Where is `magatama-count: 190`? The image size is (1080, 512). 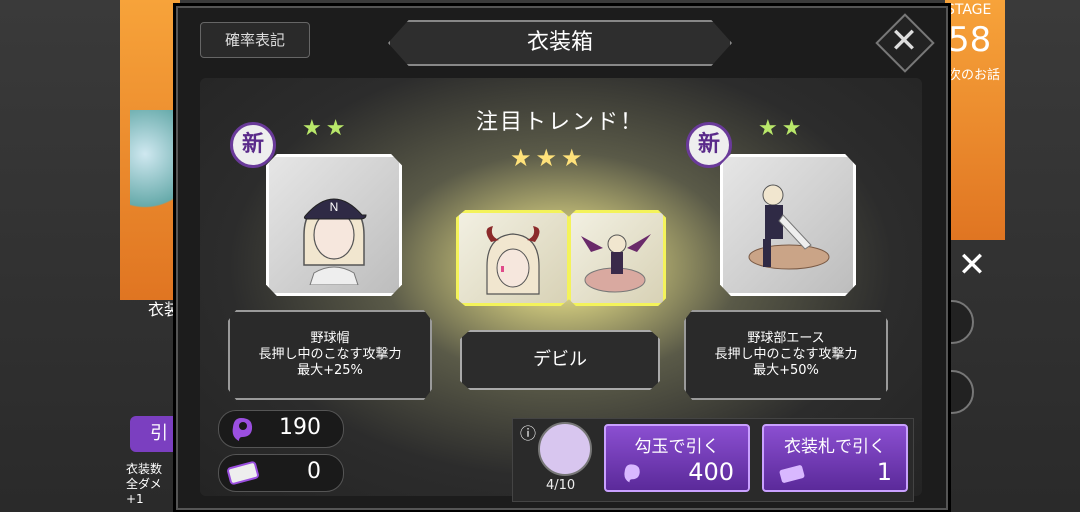
magatama-count: 190 is located at coordinates (300, 427).